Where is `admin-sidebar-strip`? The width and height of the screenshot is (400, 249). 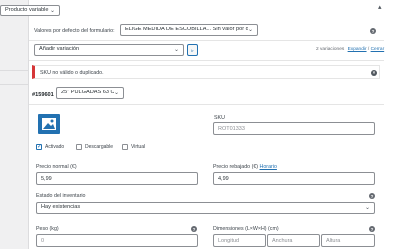 admin-sidebar-strip is located at coordinates (14, 124).